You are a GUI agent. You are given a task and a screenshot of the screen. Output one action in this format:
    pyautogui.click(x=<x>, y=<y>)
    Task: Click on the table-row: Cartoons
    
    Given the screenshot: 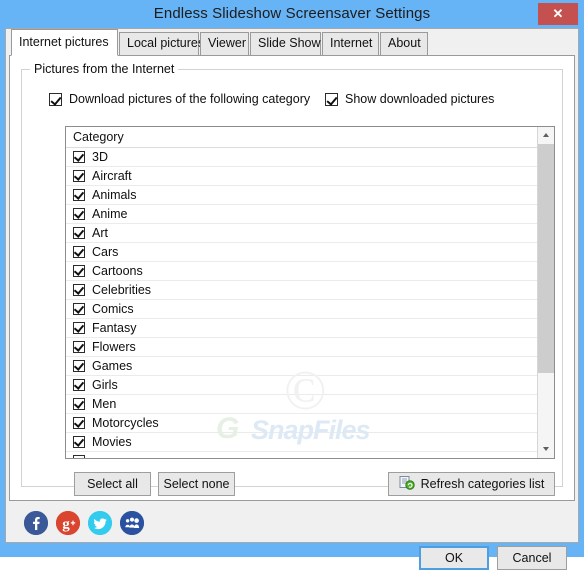 What is the action you would take?
    pyautogui.click(x=301, y=271)
    